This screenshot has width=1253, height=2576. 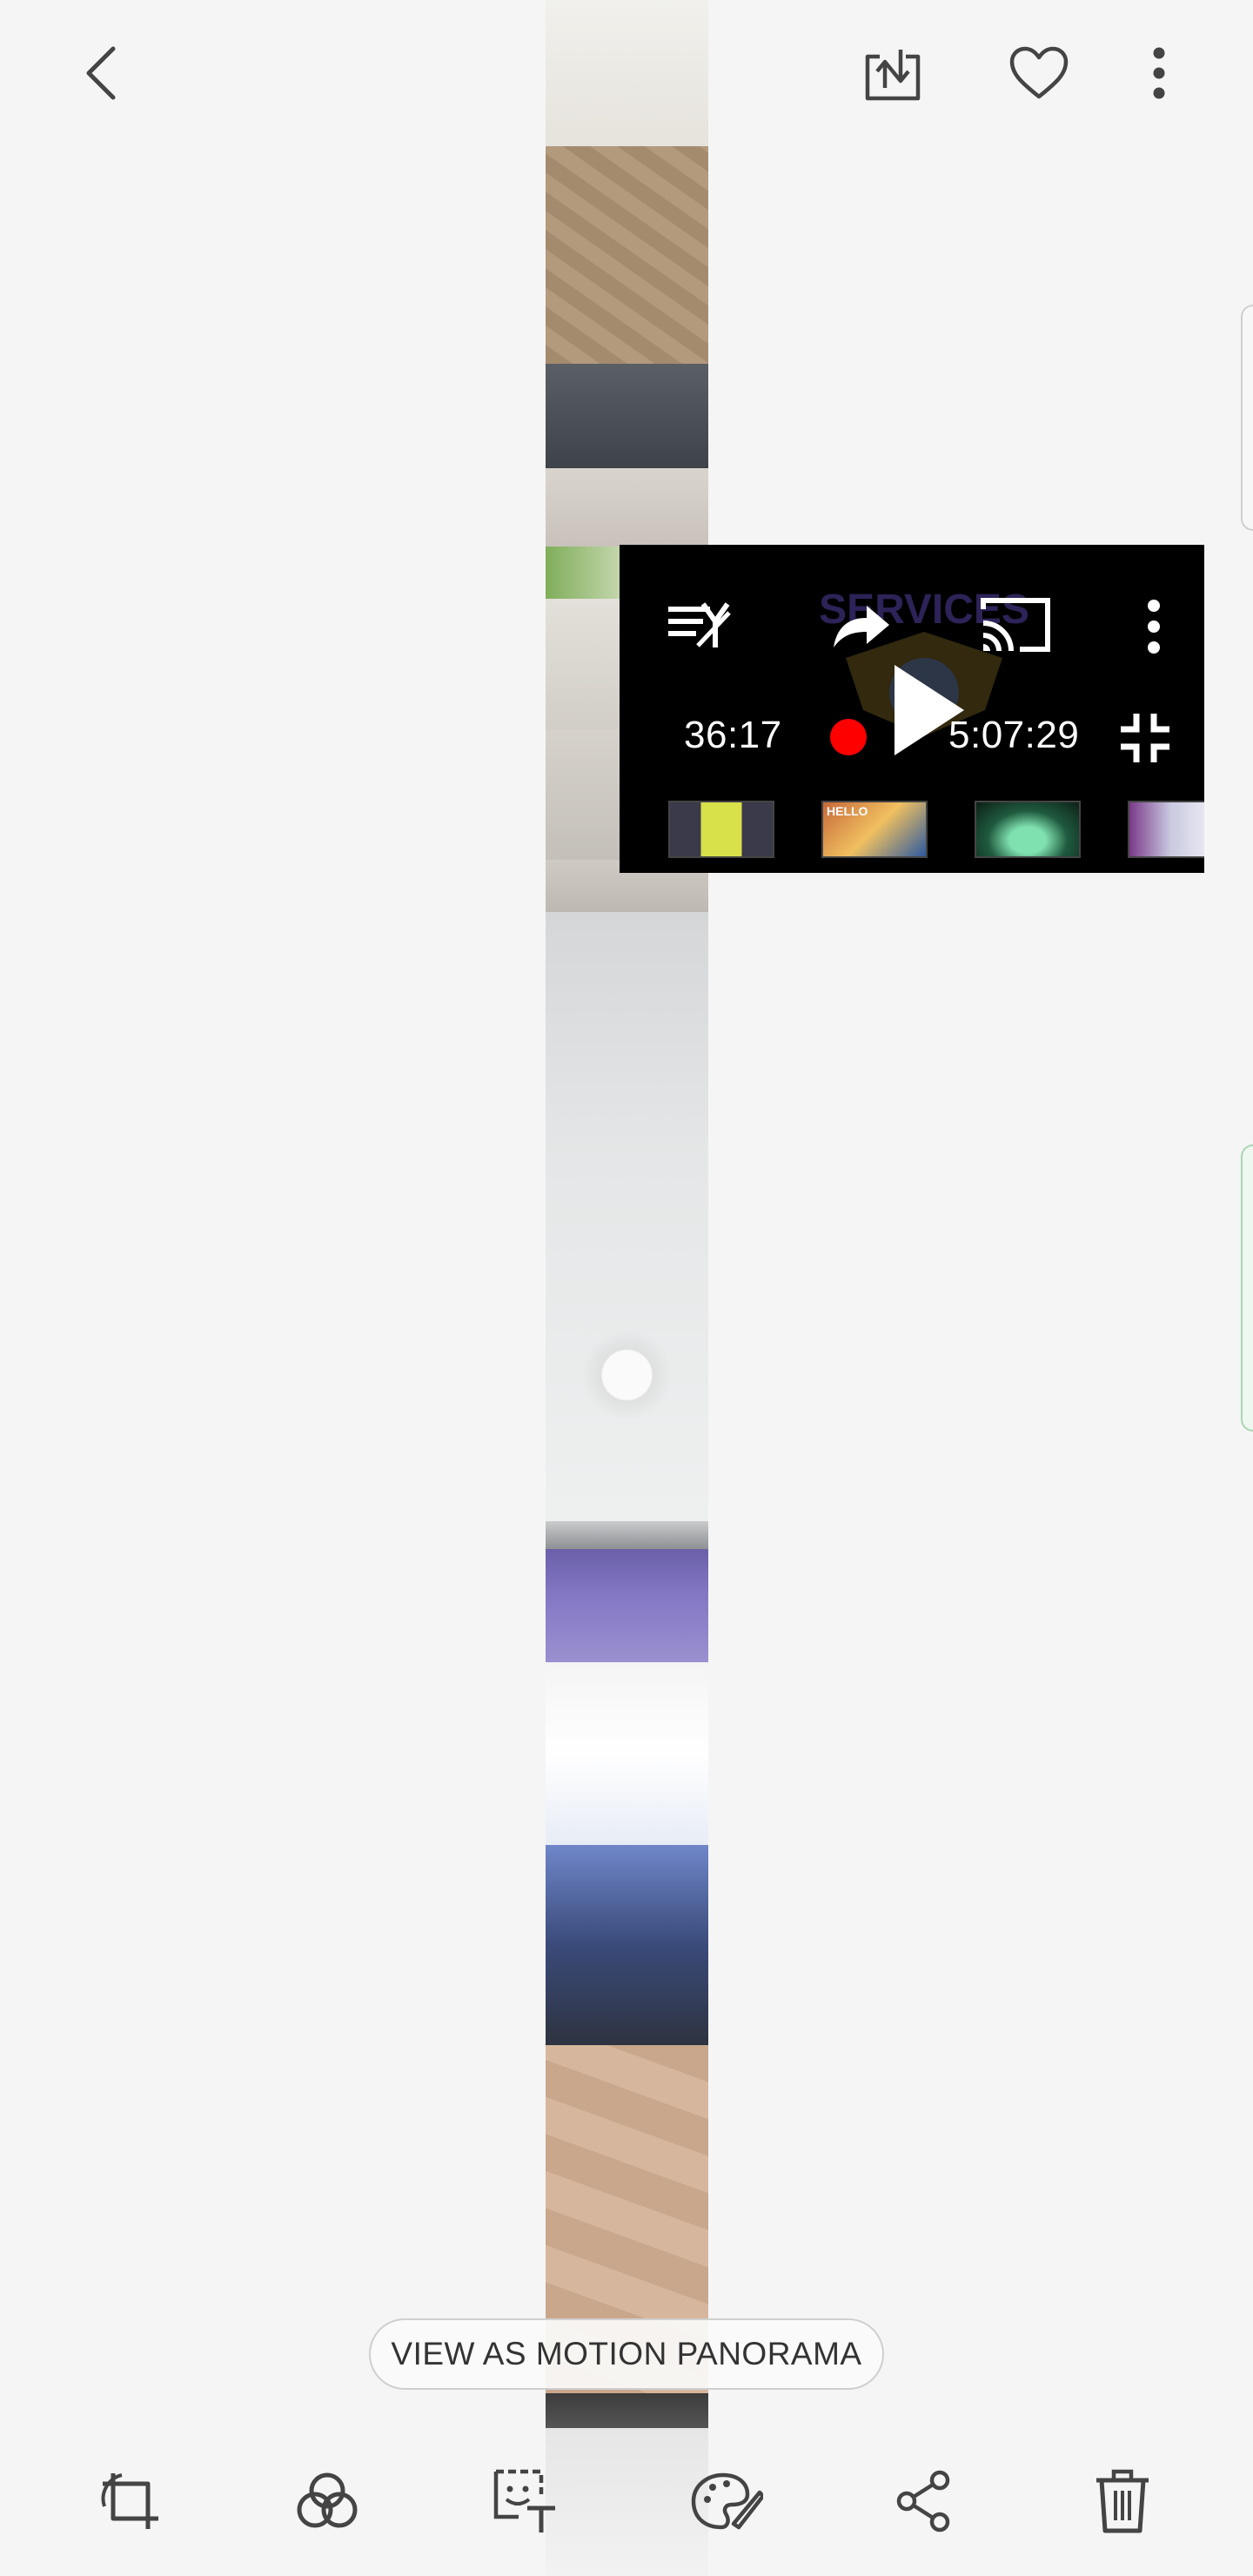 What do you see at coordinates (893, 73) in the screenshot?
I see `download-to-device-icon` at bounding box center [893, 73].